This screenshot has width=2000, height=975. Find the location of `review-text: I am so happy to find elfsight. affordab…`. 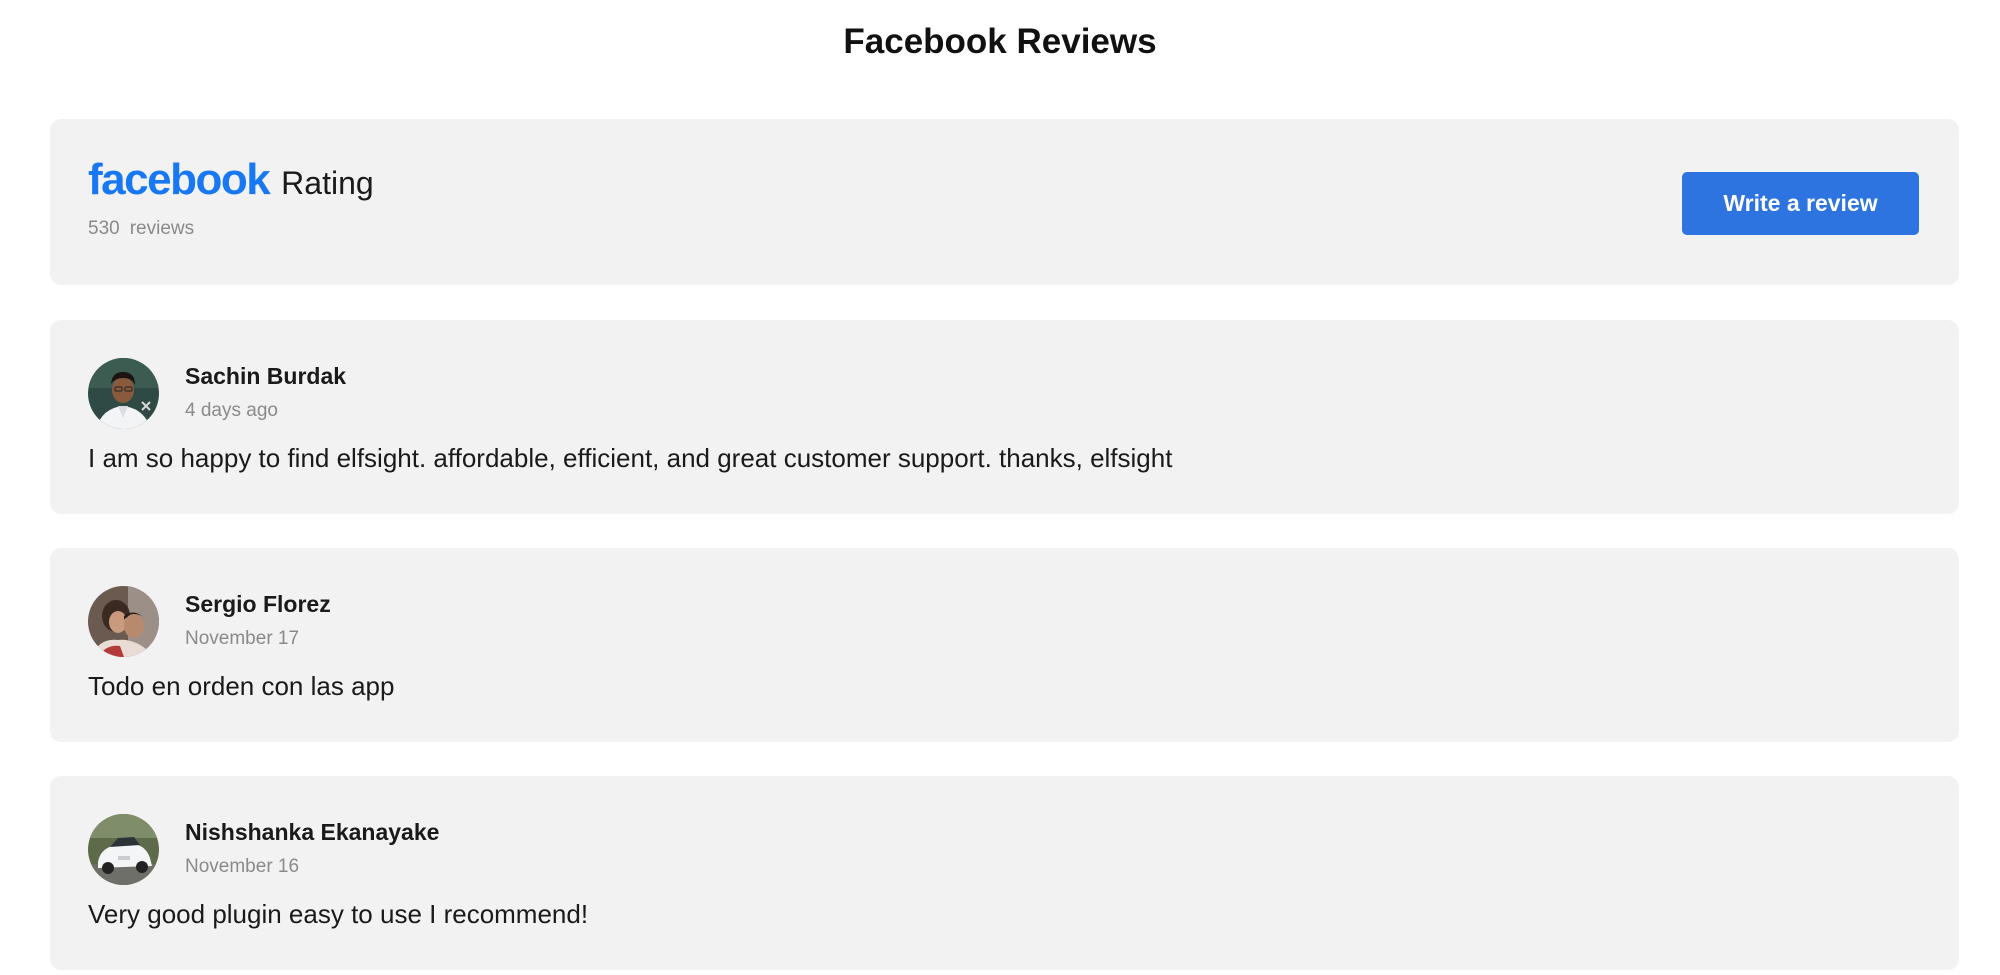

review-text: I am so happy to find elfsight. affordab… is located at coordinates (630, 458).